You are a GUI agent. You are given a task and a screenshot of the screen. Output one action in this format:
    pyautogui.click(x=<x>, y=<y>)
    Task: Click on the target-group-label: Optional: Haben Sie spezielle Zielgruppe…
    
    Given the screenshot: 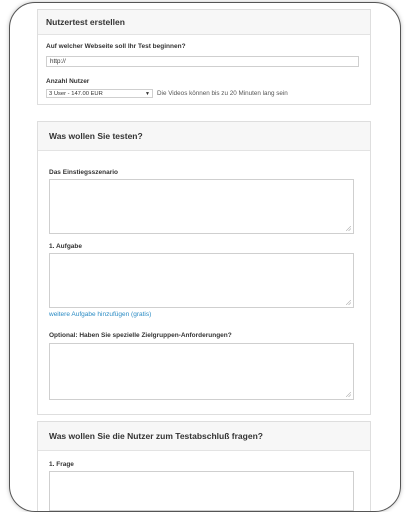 What is the action you would take?
    pyautogui.click(x=140, y=335)
    